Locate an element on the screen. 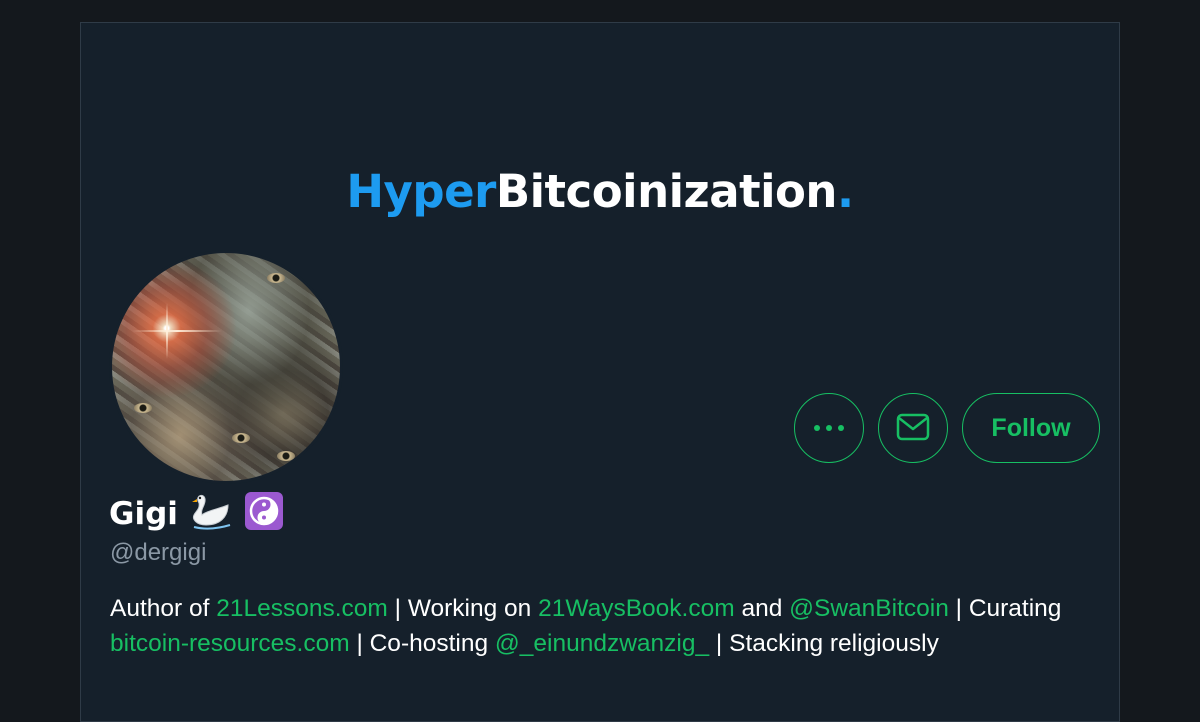 Image resolution: width=1200 pixels, height=722 pixels. banner-title-bitcoinization: Bitcoinization is located at coordinates (666, 191).